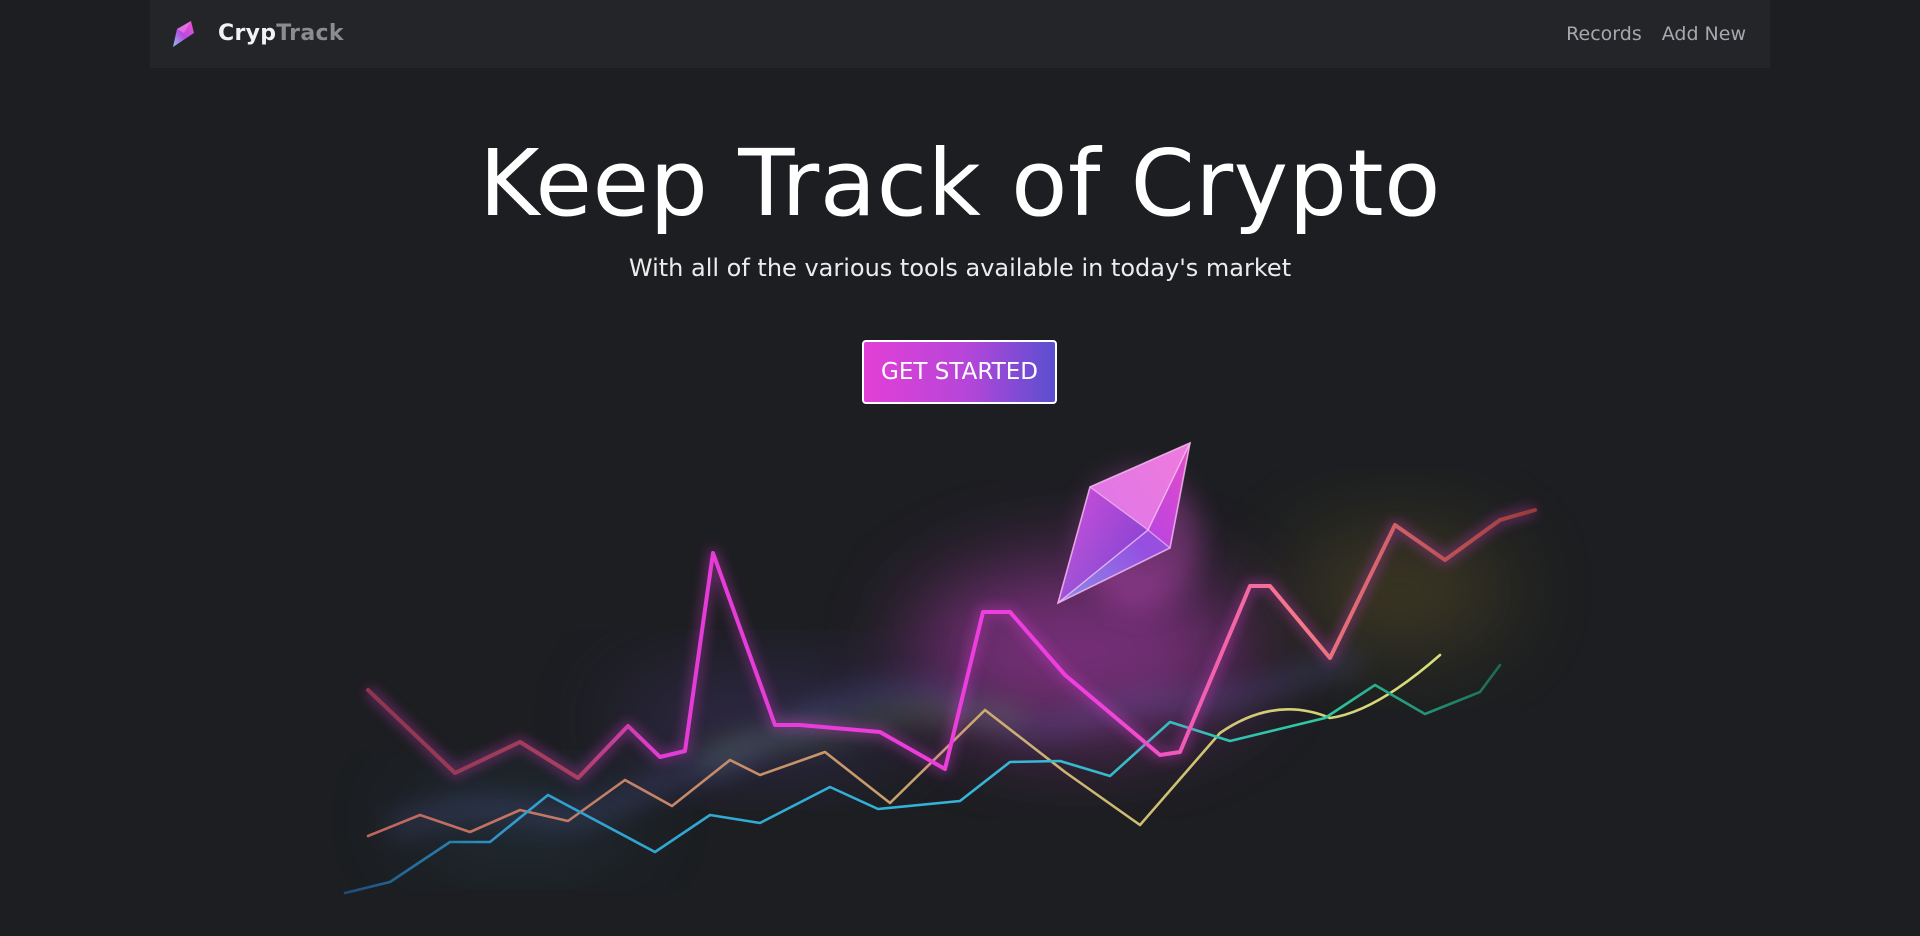 This screenshot has width=1920, height=936. What do you see at coordinates (1646, 34) in the screenshot?
I see `nav-links: Records Add New` at bounding box center [1646, 34].